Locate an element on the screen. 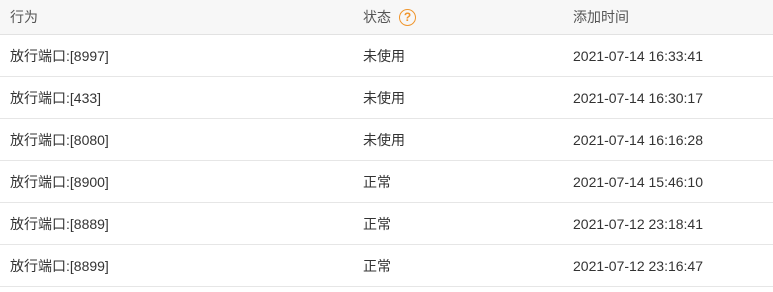  table-row: 放行端口:[8889] 正常 2021-07-12 23:18:41 is located at coordinates (386, 224).